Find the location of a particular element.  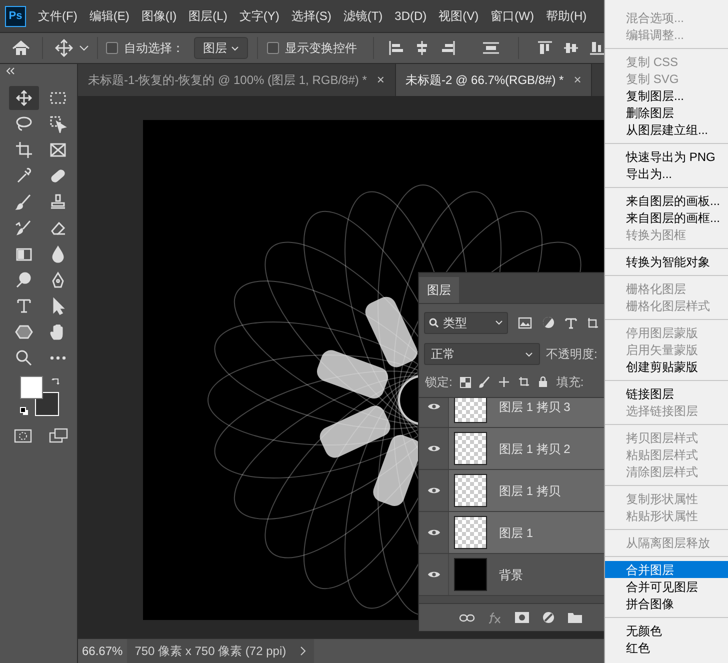

menu-item: 无颜色 is located at coordinates (666, 630).